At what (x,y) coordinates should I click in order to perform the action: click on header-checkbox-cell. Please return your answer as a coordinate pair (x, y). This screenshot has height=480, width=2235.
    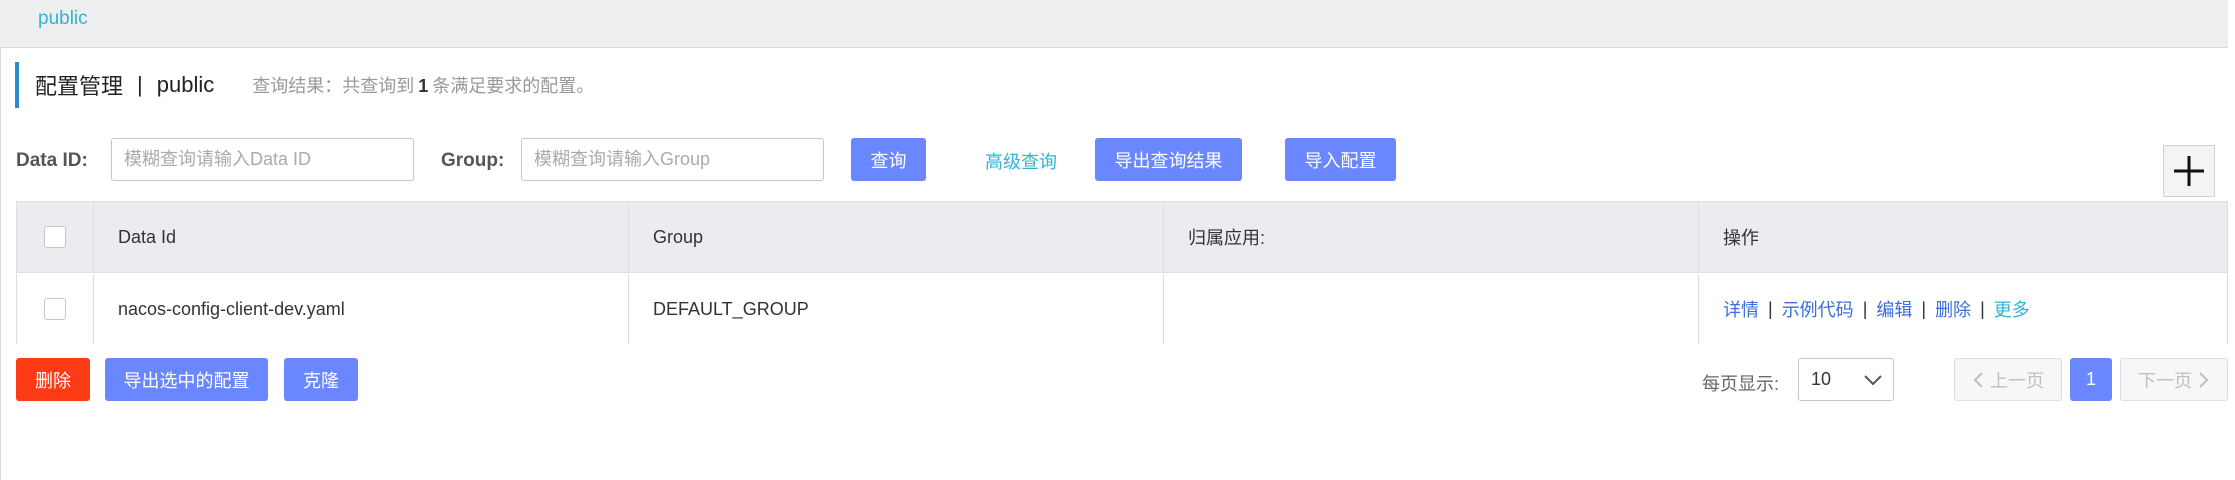
    Looking at the image, I should click on (55, 237).